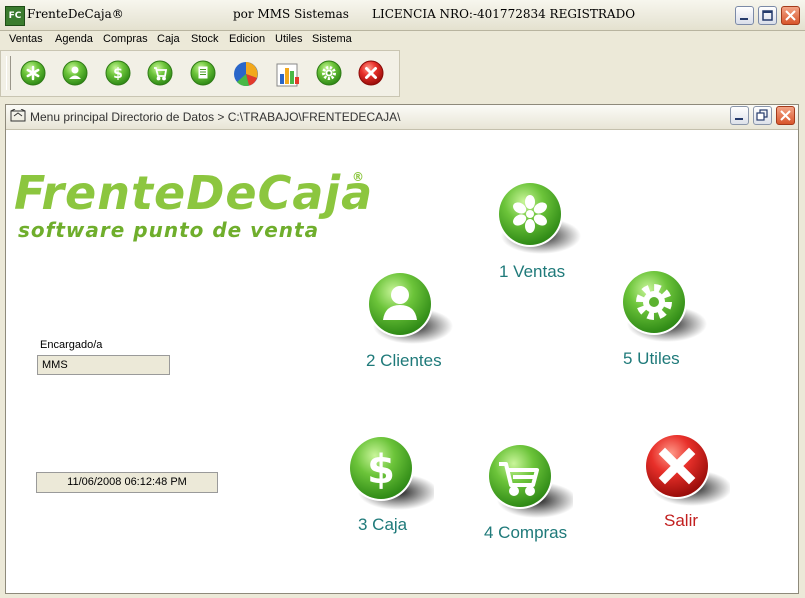 The image size is (805, 598). I want to click on toolbar-grip, so click(8, 73).